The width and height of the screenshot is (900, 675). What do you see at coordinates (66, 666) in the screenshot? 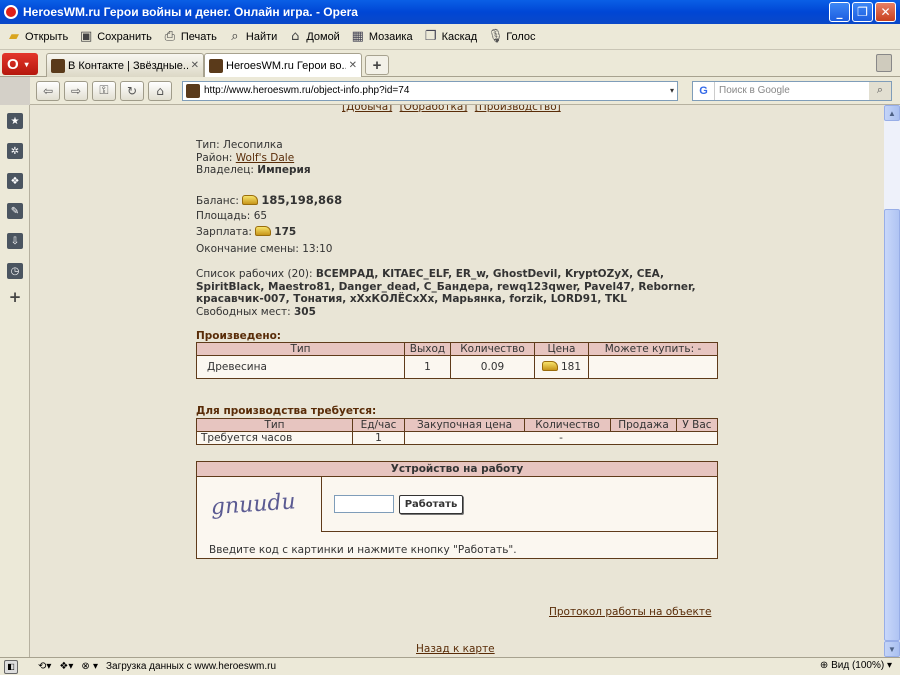
I see `unite-status-icon: ❖▾` at bounding box center [66, 666].